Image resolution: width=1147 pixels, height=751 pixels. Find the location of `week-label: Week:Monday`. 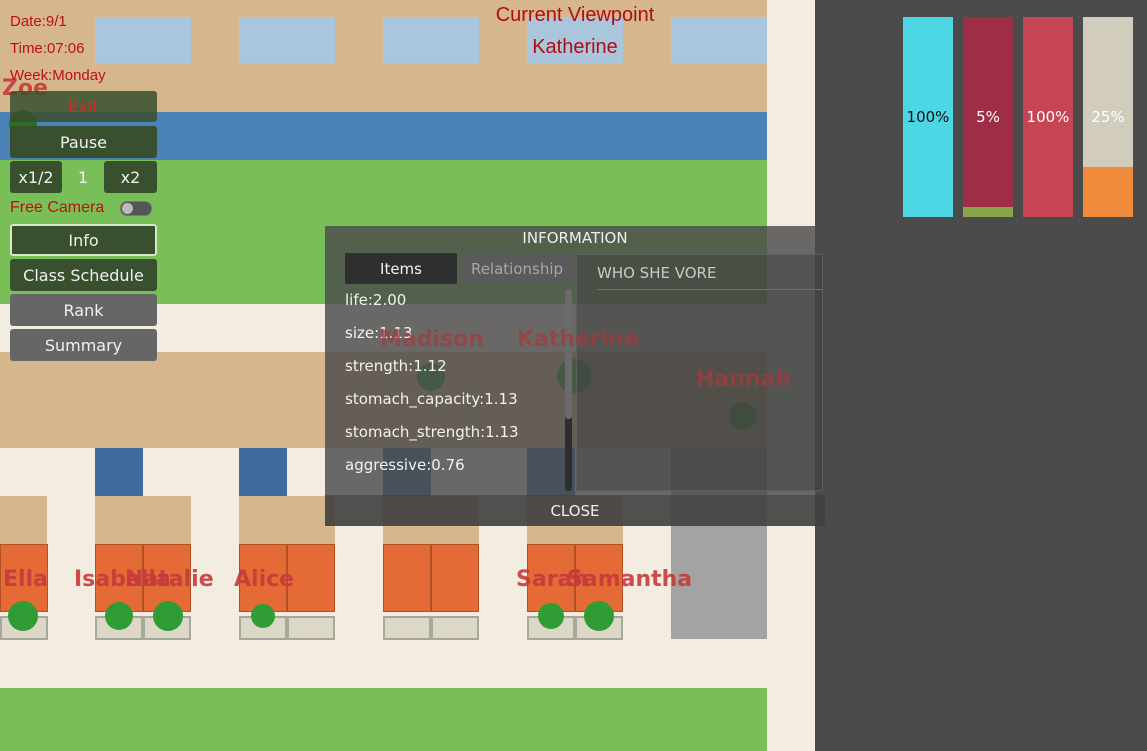

week-label: Week:Monday is located at coordinates (58, 75).